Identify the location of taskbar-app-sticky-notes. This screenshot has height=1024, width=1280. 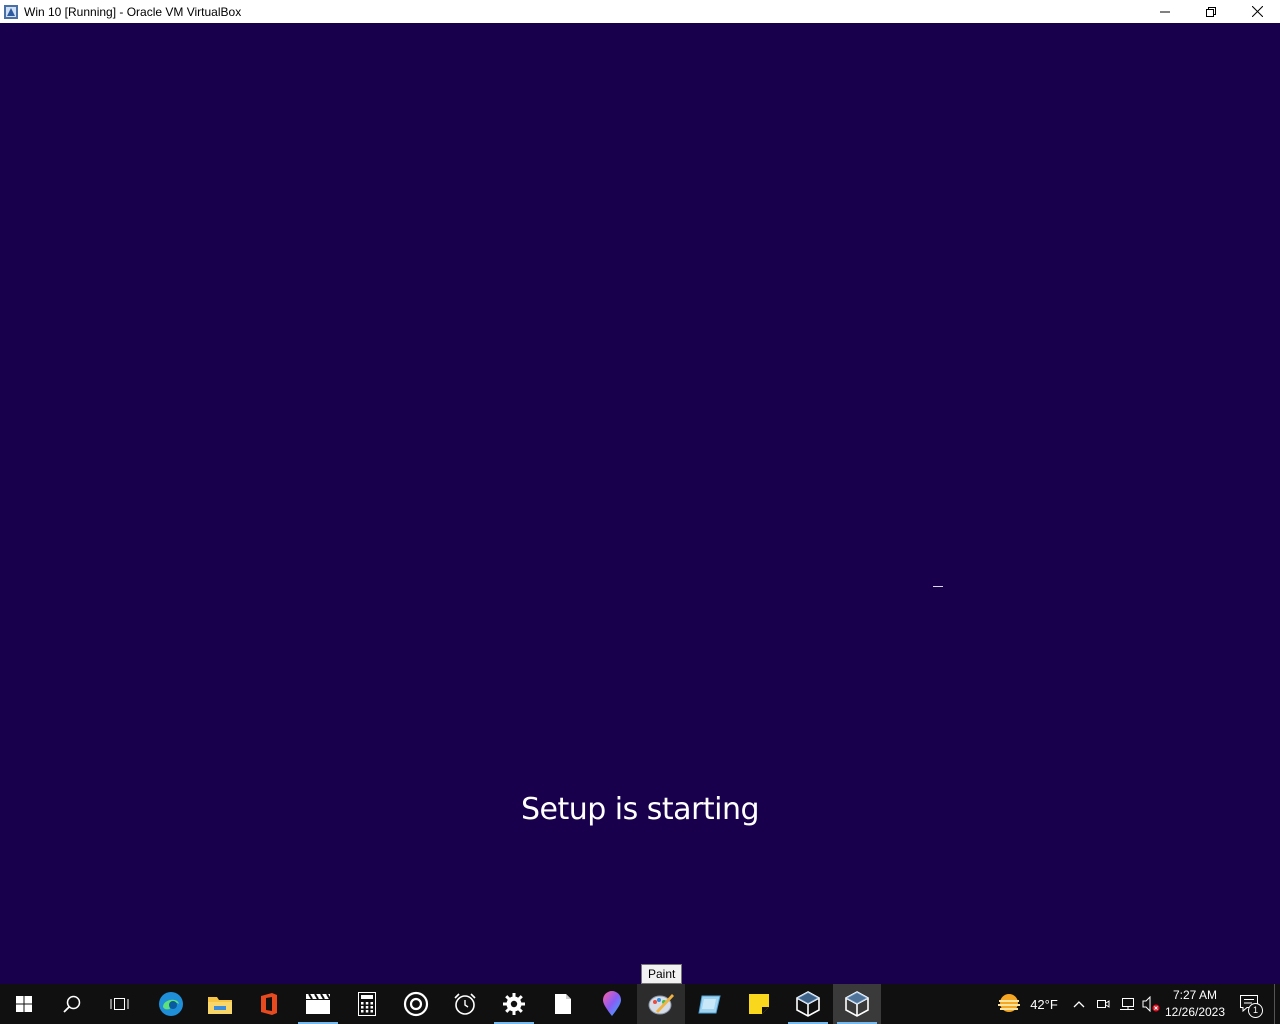
(759, 1004).